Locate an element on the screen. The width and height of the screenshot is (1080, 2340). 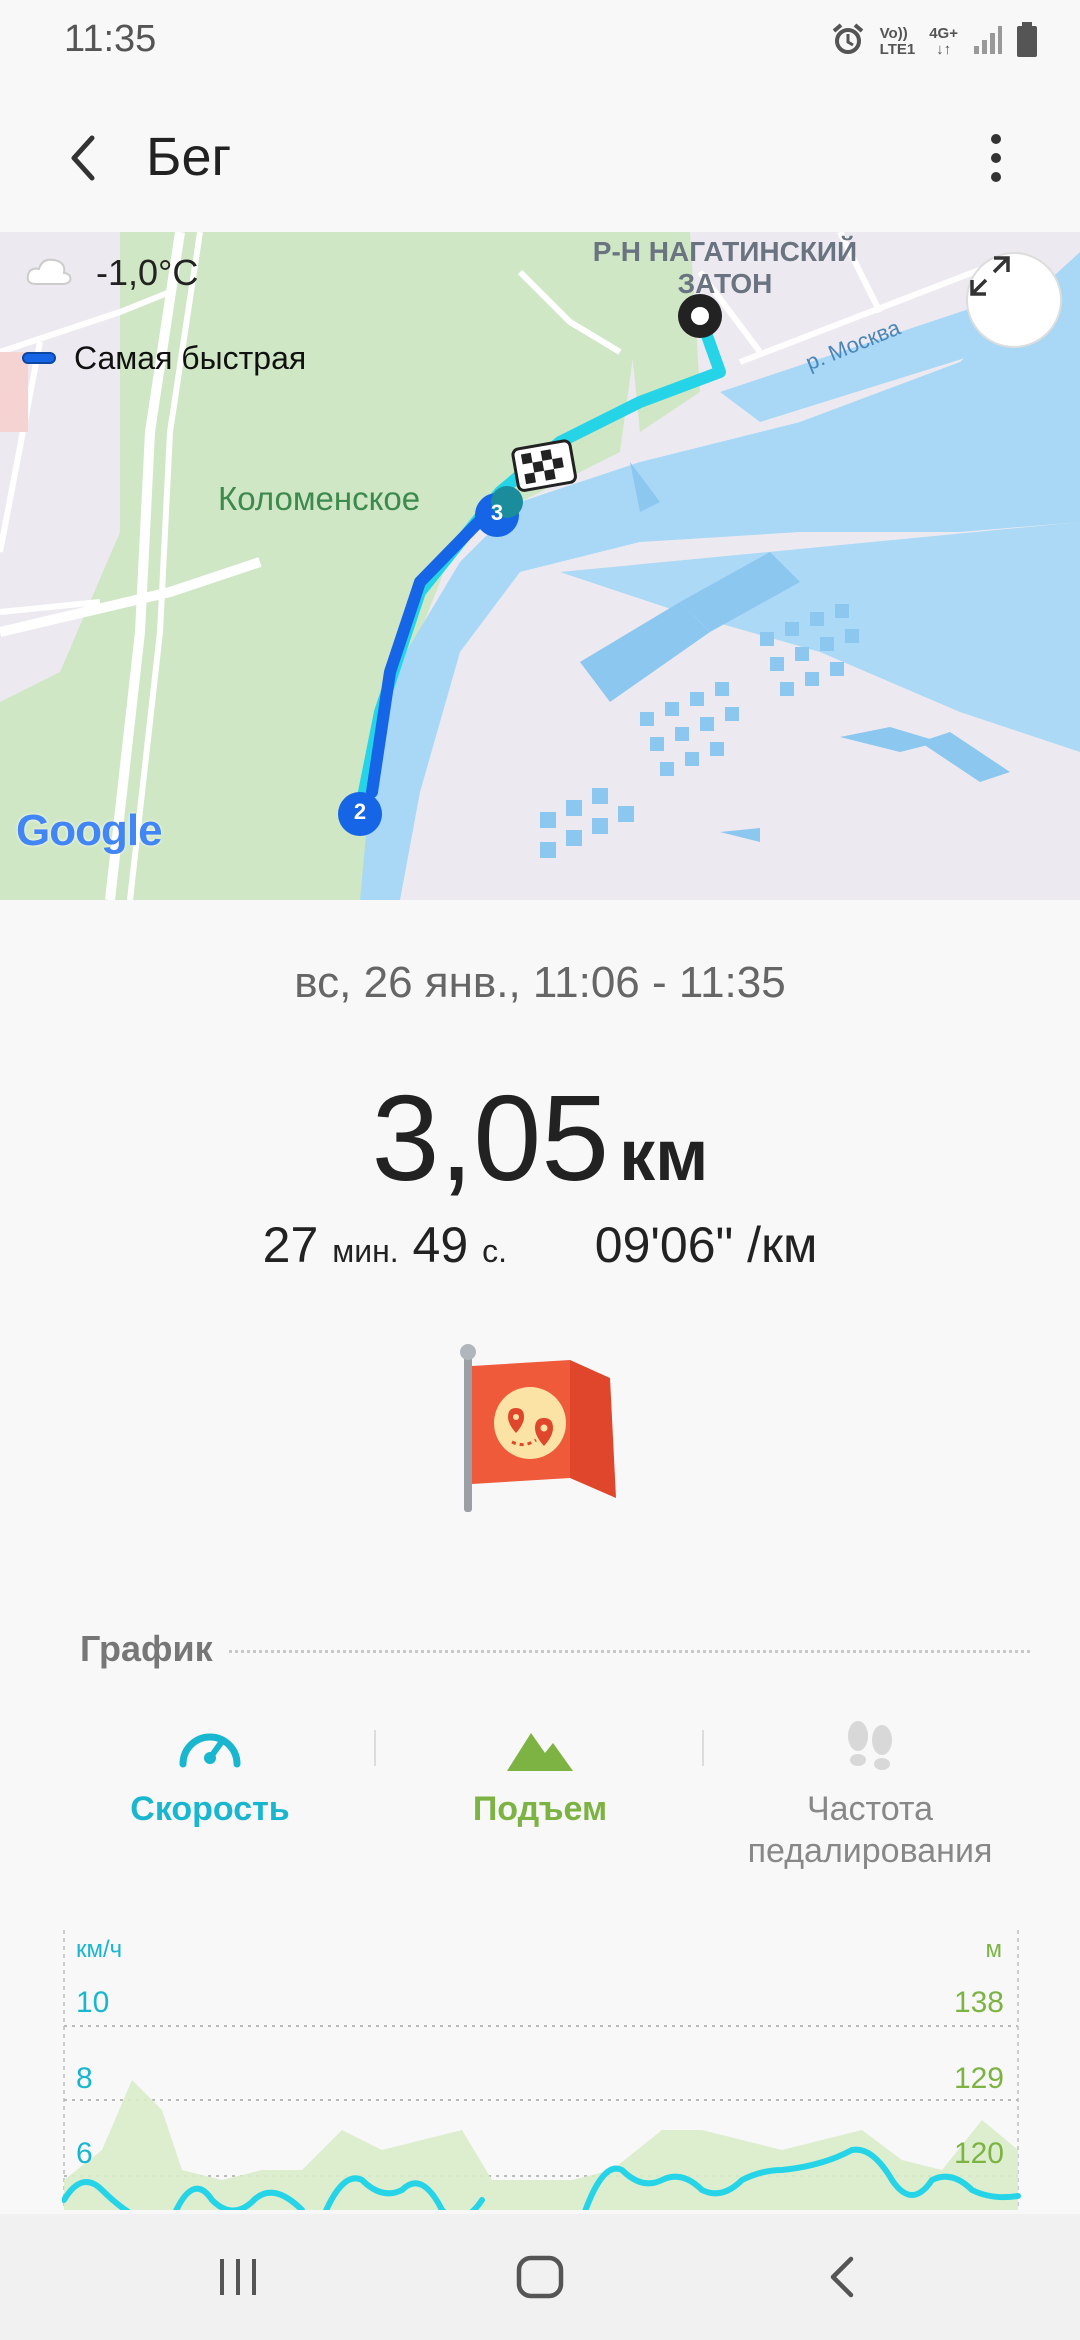
expand-icon is located at coordinates (990, 276).